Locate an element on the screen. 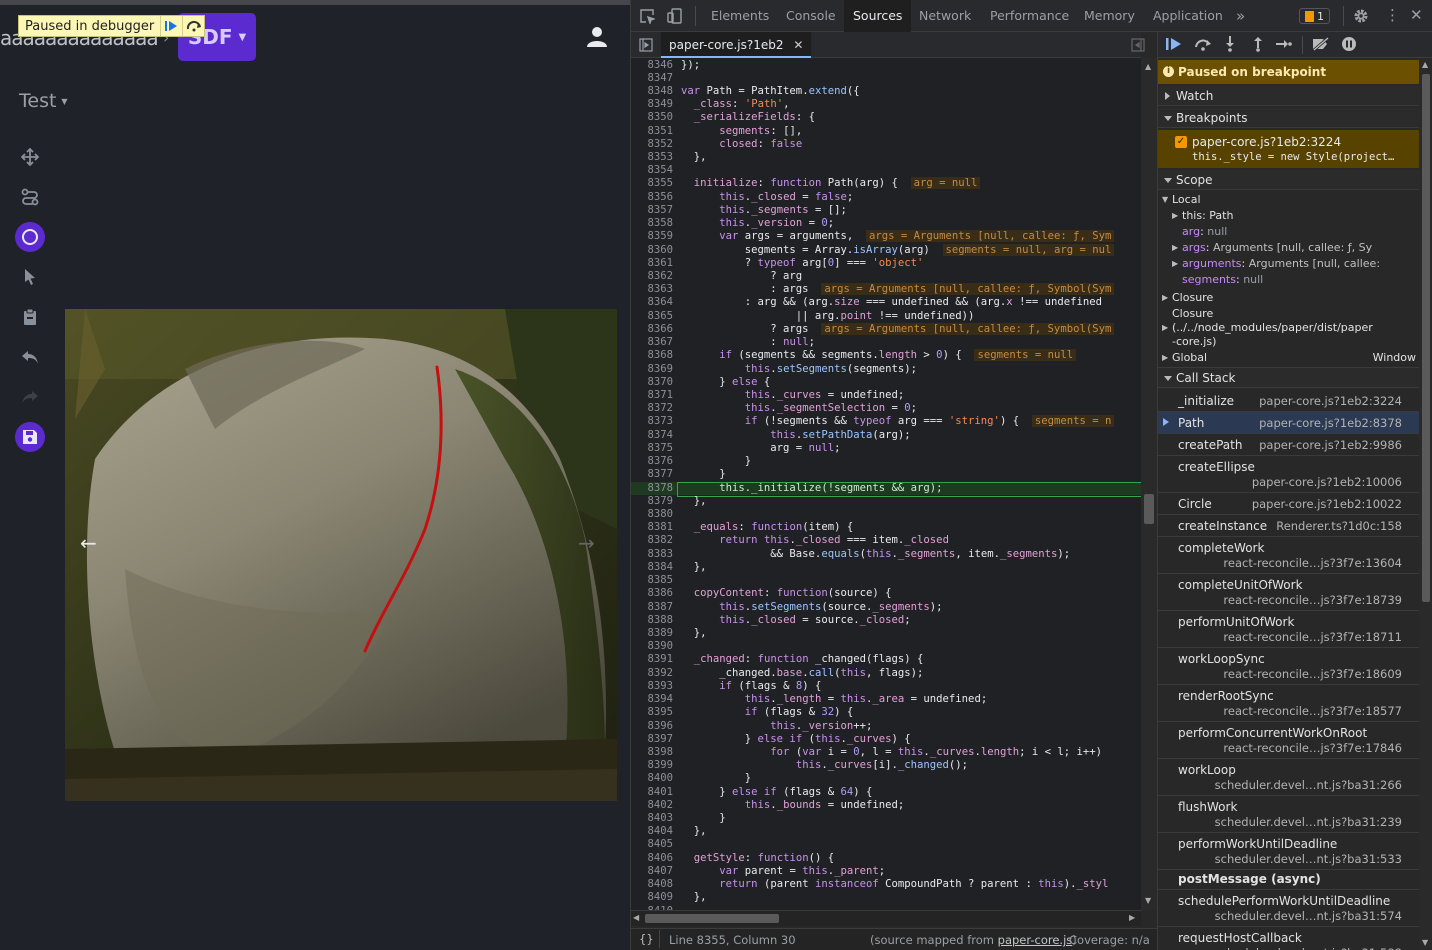  line-number: 8393 is located at coordinates (652, 686).